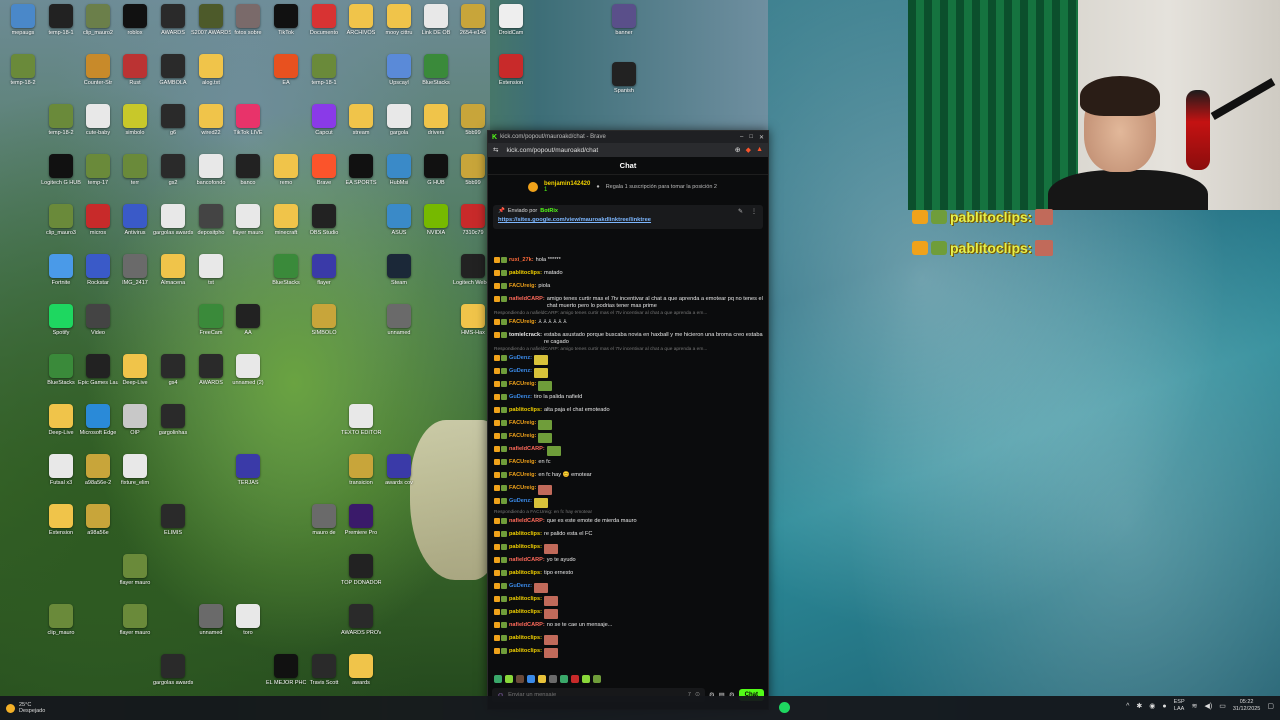 This screenshot has width=1280, height=720. I want to click on desktop-icon: ARCHIVOS, so click(361, 20).